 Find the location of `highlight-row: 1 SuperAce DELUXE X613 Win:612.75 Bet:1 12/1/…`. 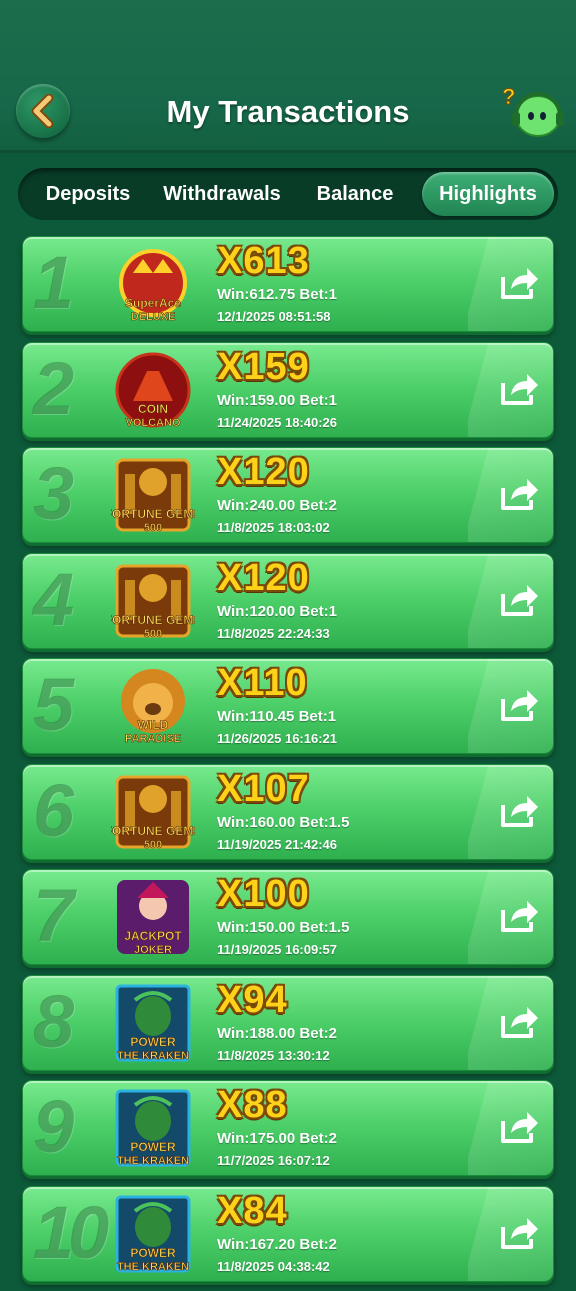

highlight-row: 1 SuperAce DELUXE X613 Win:612.75 Bet:1 12/1/… is located at coordinates (288, 284).